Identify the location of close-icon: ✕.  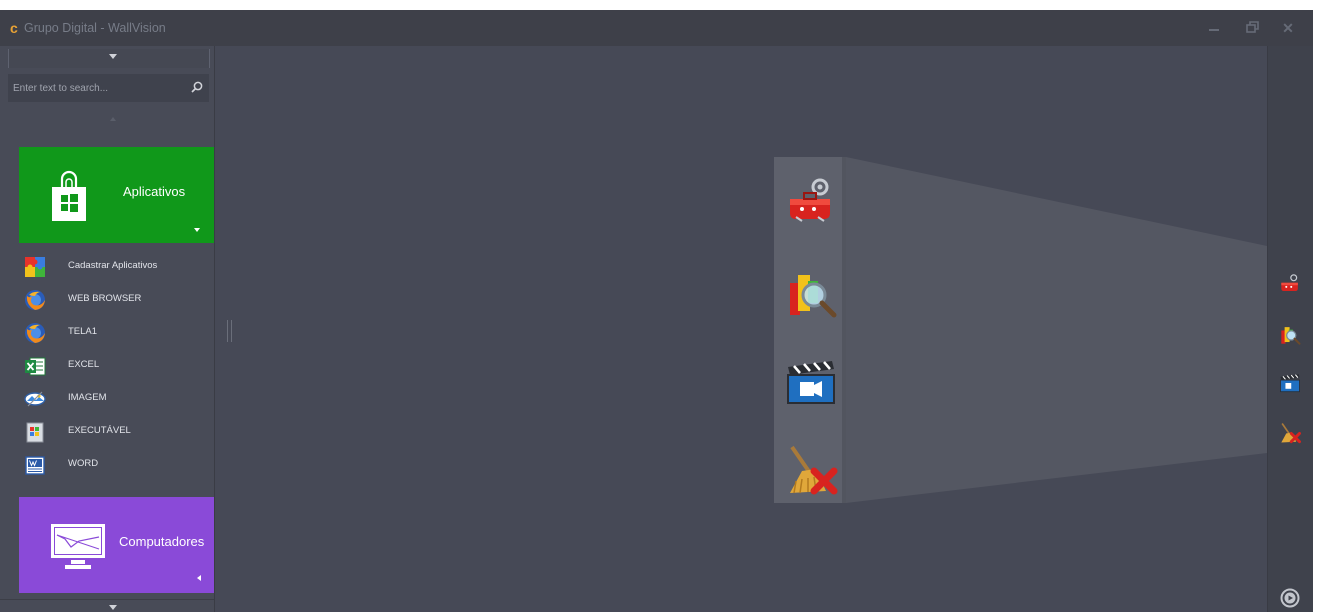
(1288, 28).